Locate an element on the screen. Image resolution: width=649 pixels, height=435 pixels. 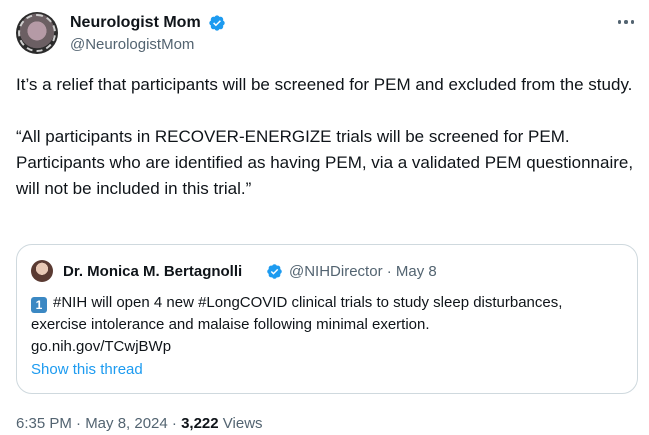
quoted-handle-date: @NIHDirector · May 8 is located at coordinates (363, 271).